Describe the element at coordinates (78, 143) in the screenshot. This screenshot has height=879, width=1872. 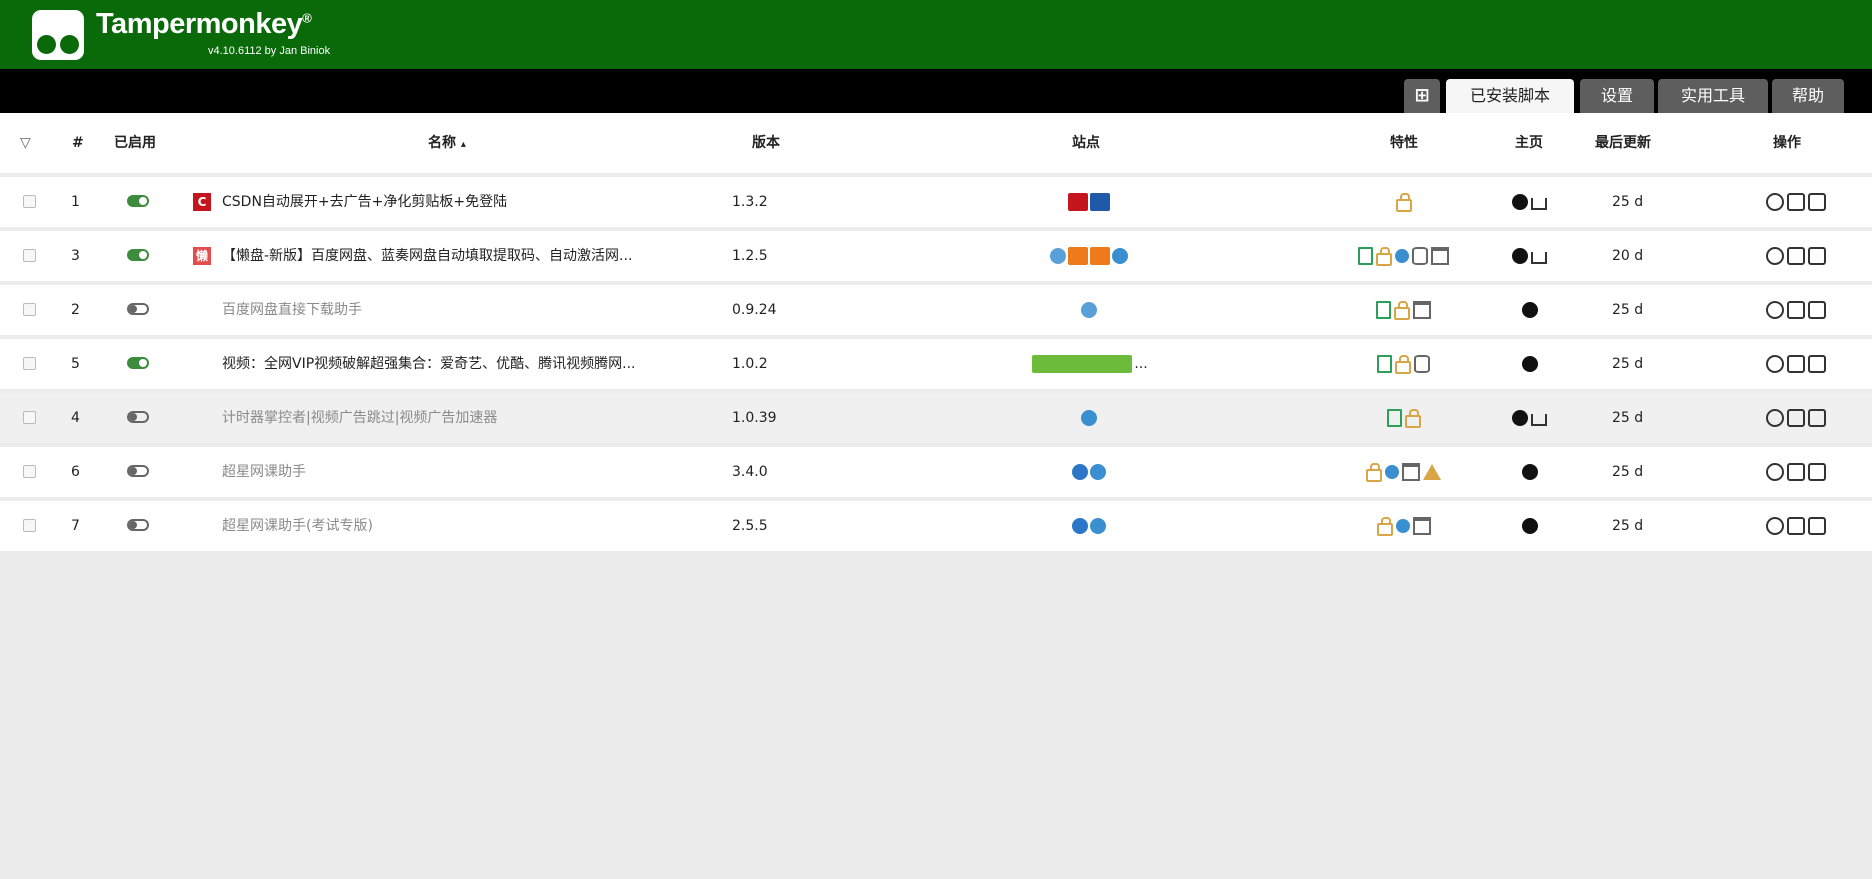
I see `col-num: #` at that location.